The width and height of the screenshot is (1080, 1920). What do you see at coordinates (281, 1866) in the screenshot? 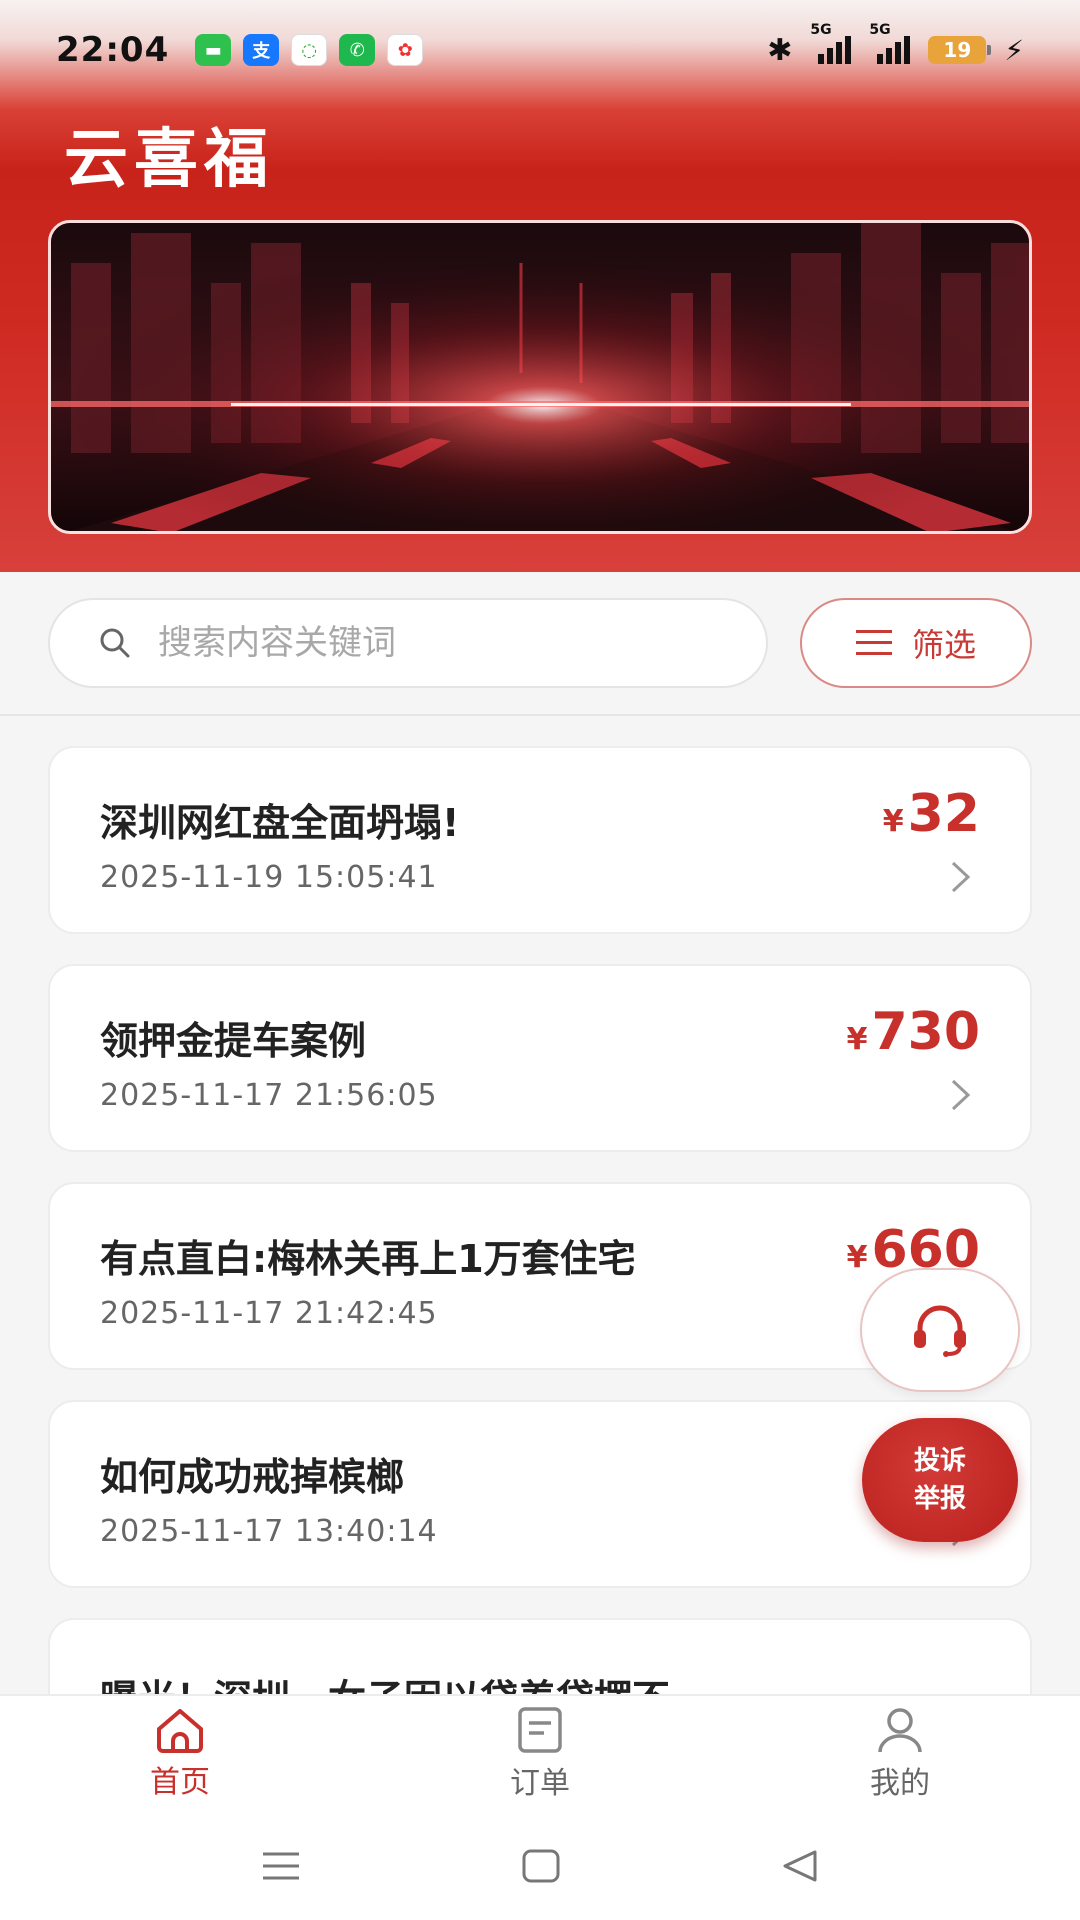
I see `recent-apps-icon` at bounding box center [281, 1866].